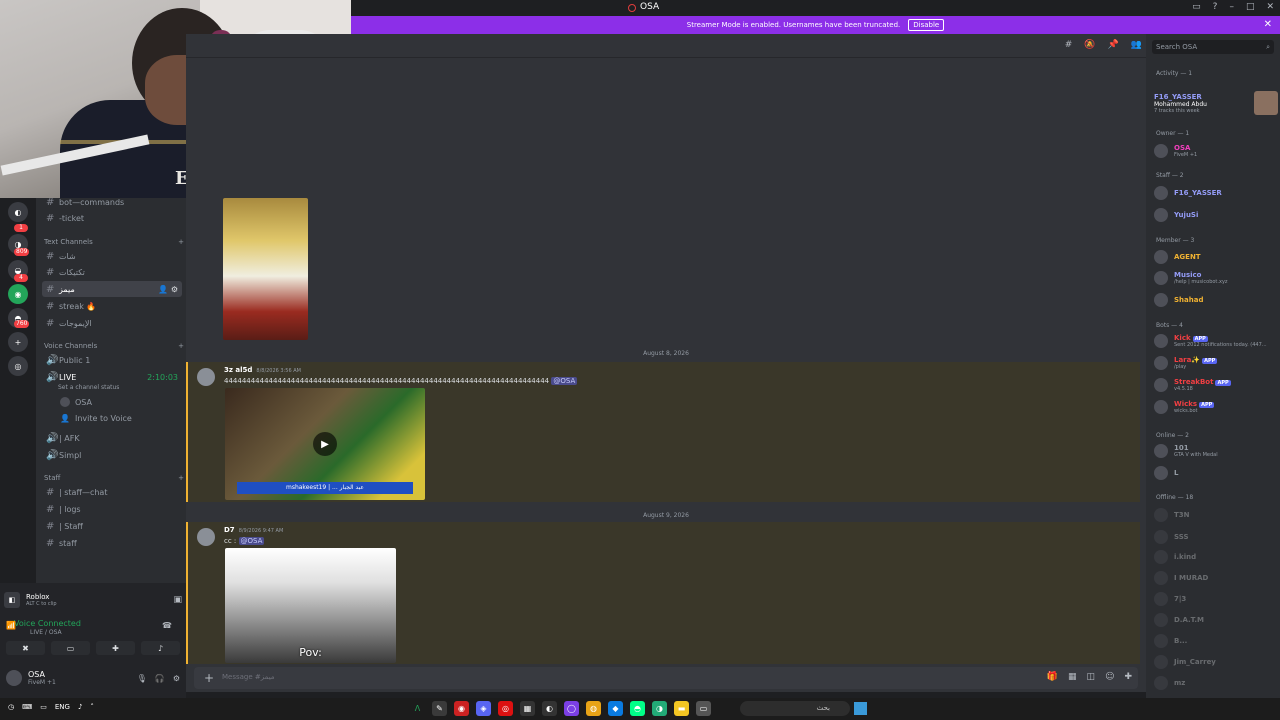 The height and width of the screenshot is (720, 1280). I want to click on minimize-button: –, so click(1231, 7).